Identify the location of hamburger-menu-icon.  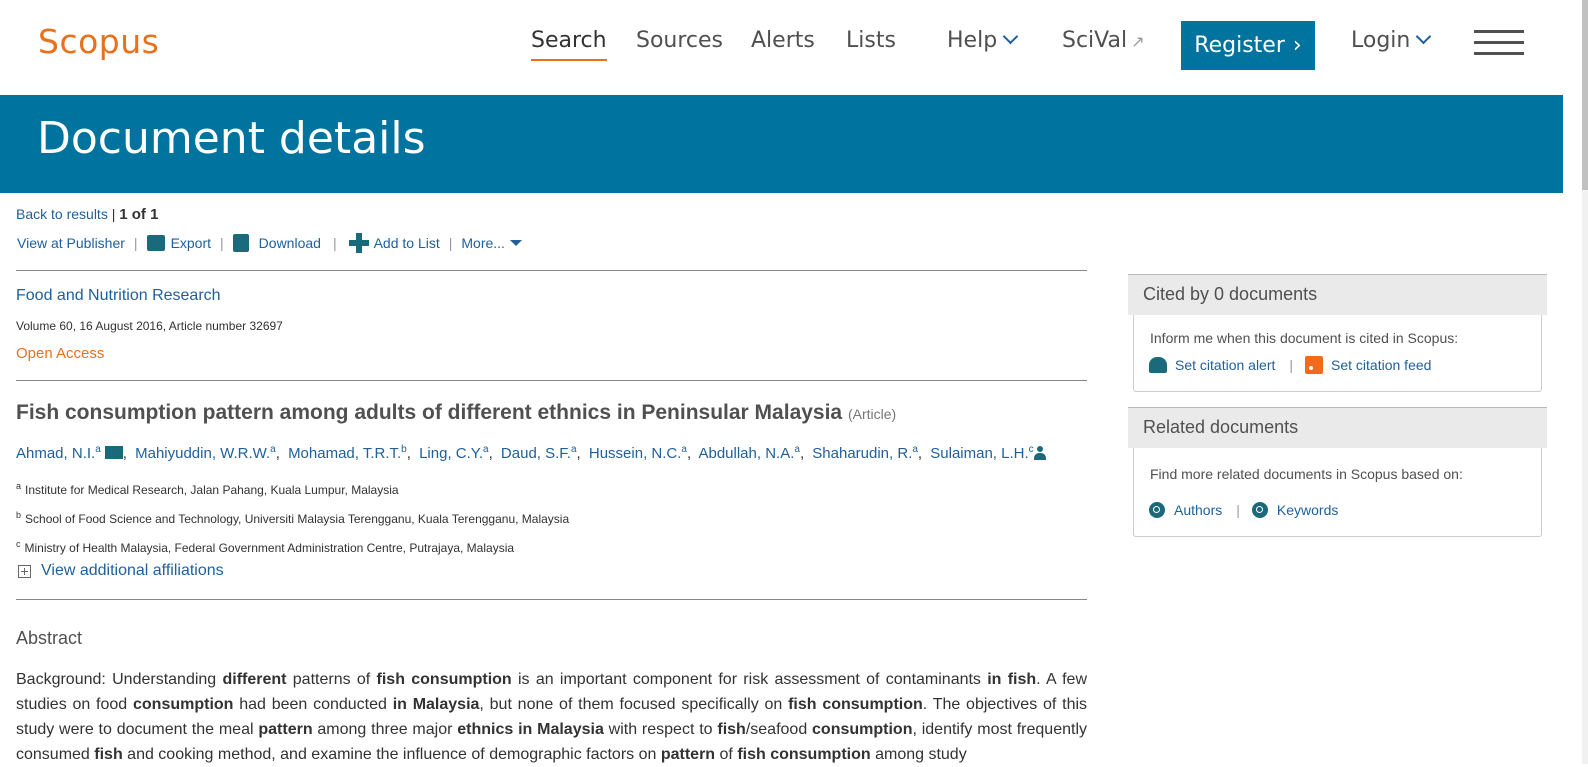
(1499, 43).